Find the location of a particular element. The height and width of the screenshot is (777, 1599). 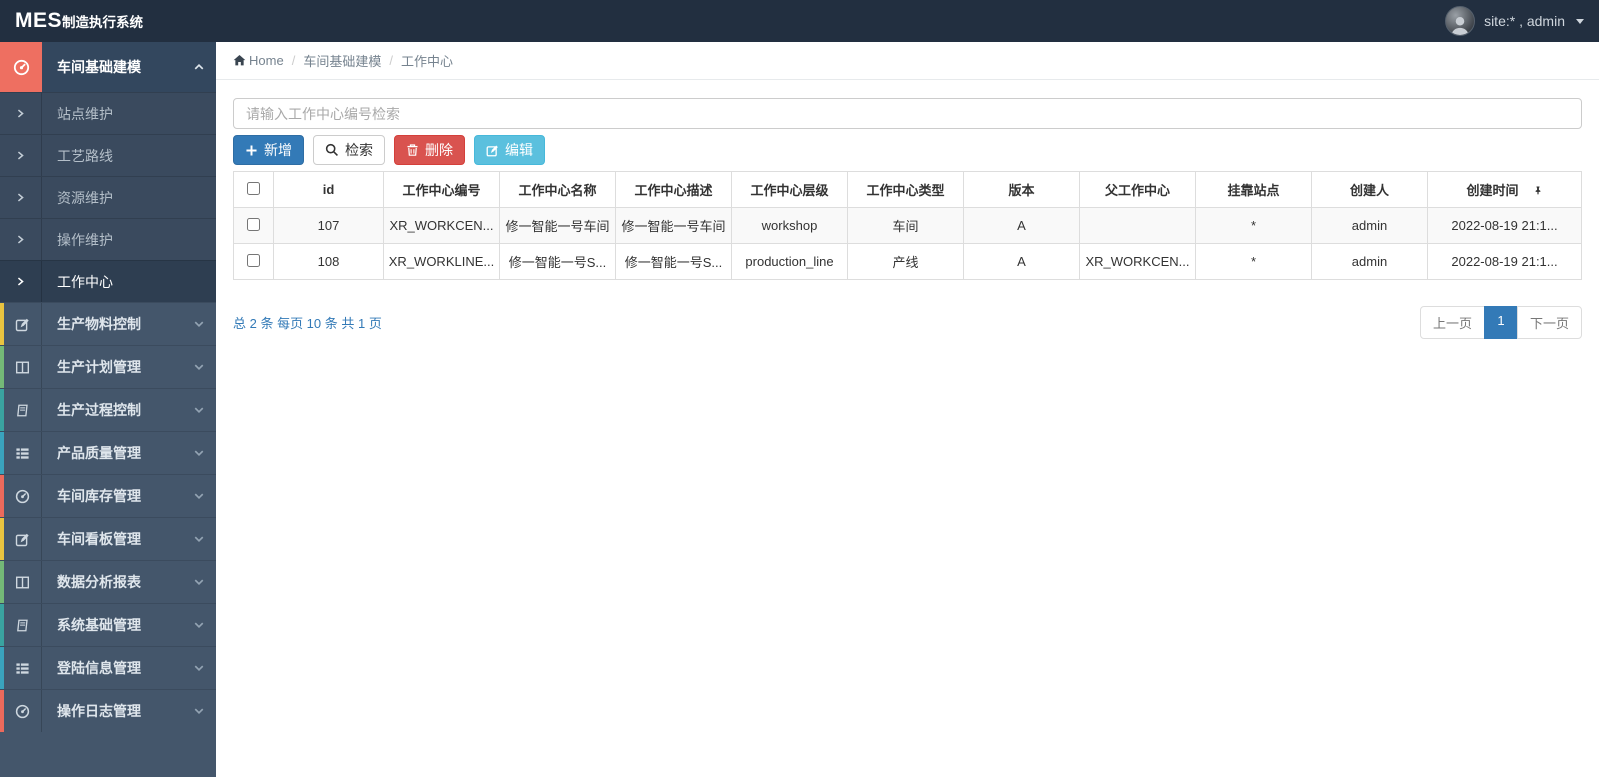

sidebar-item-workshop-board-management: 车间看板管理 is located at coordinates (108, 538).